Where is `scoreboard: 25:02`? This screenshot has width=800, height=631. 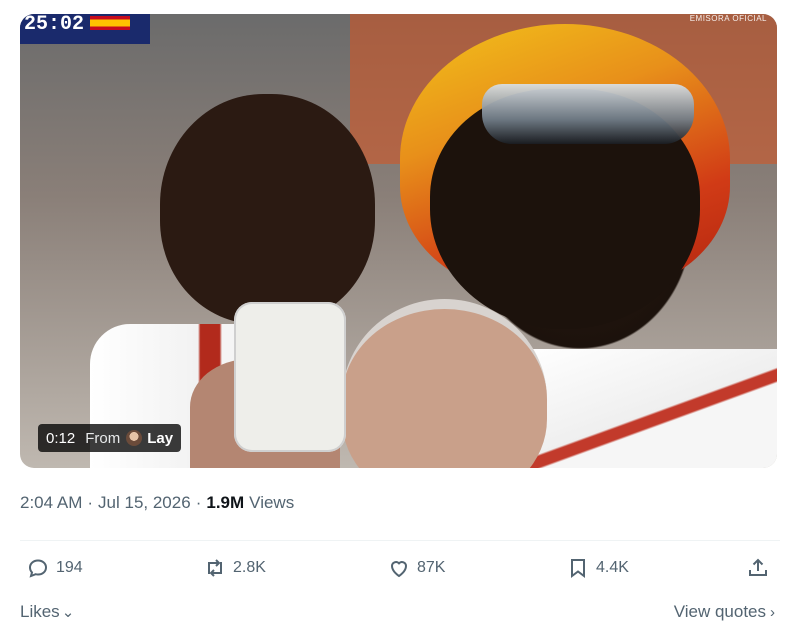
scoreboard: 25:02 is located at coordinates (85, 29).